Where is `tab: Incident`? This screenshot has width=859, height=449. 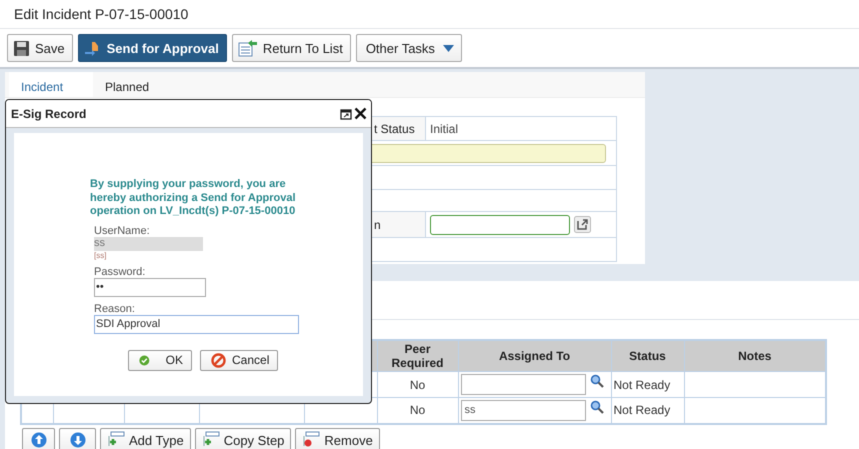 tab: Incident is located at coordinates (51, 84).